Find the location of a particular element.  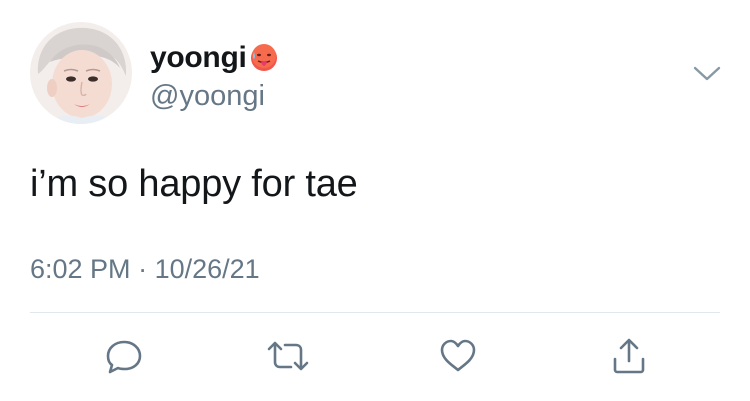

avatar-image is located at coordinates (81, 73).